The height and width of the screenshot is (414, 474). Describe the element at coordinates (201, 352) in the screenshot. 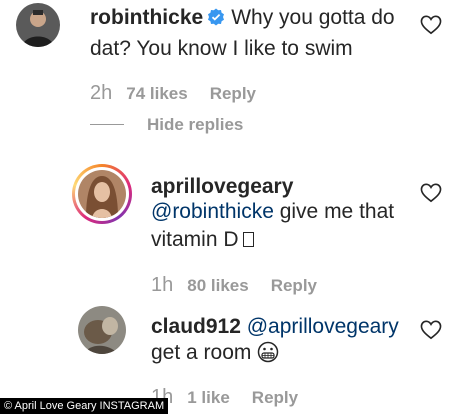

I see `comment-3-text-2: get a room` at that location.